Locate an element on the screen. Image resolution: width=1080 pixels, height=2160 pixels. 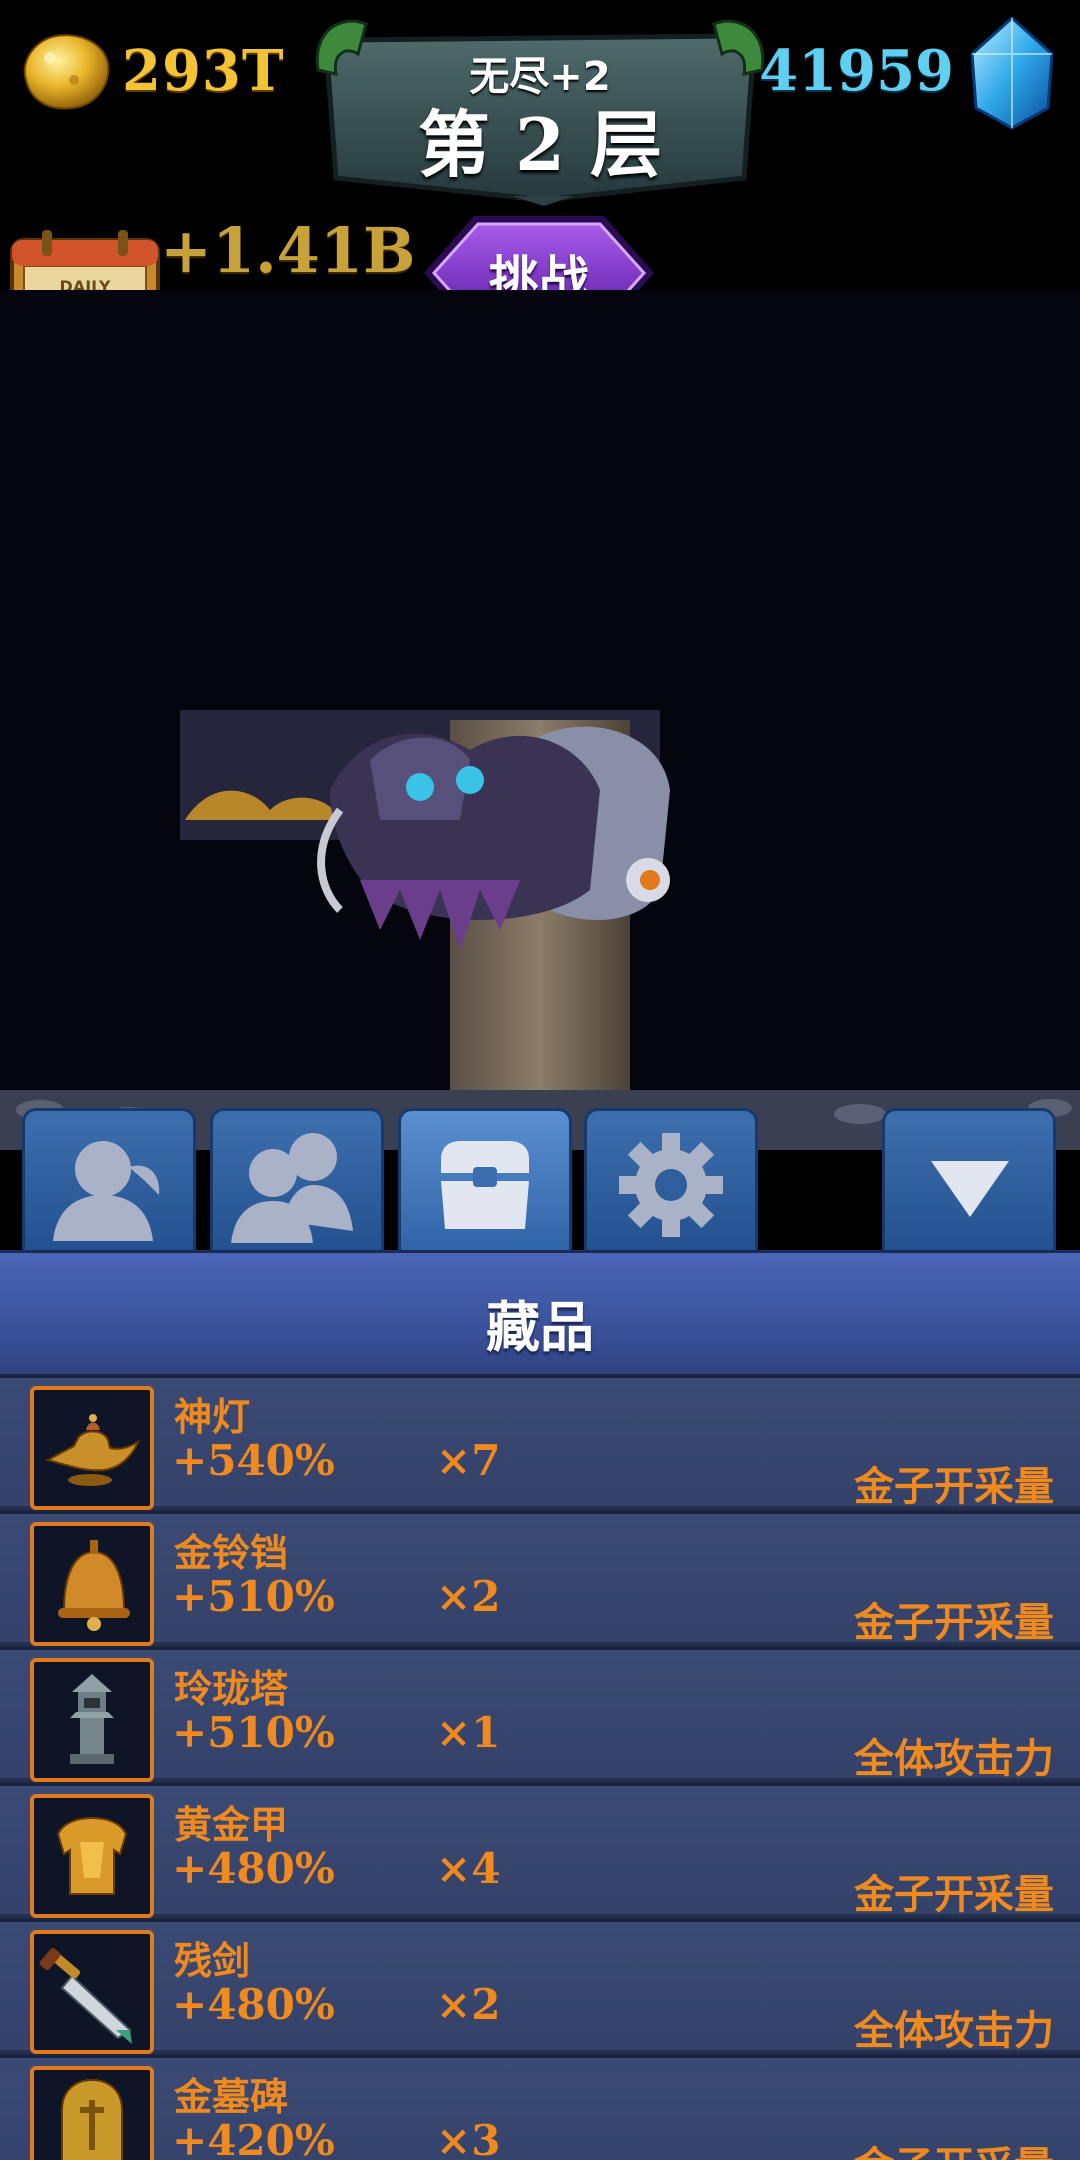
tab-collection is located at coordinates (485, 1181).